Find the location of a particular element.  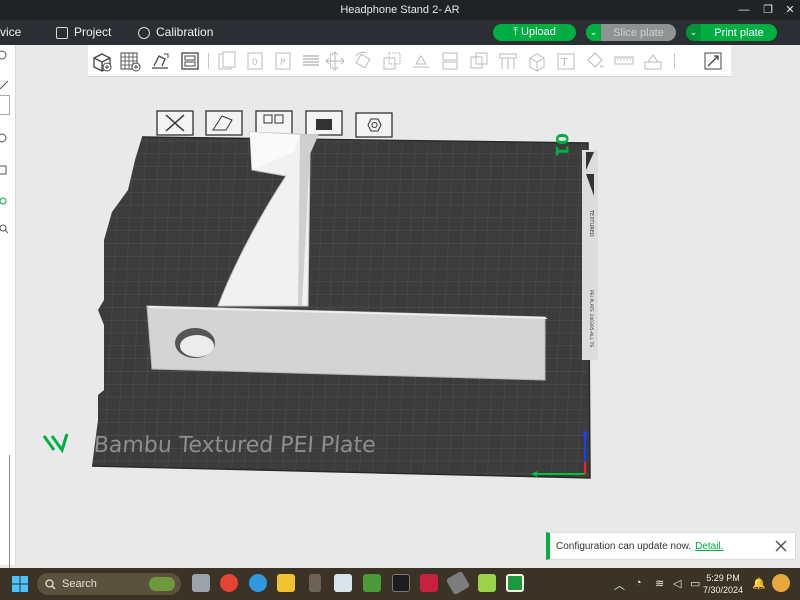

gear-icon is located at coordinates (6, 54).